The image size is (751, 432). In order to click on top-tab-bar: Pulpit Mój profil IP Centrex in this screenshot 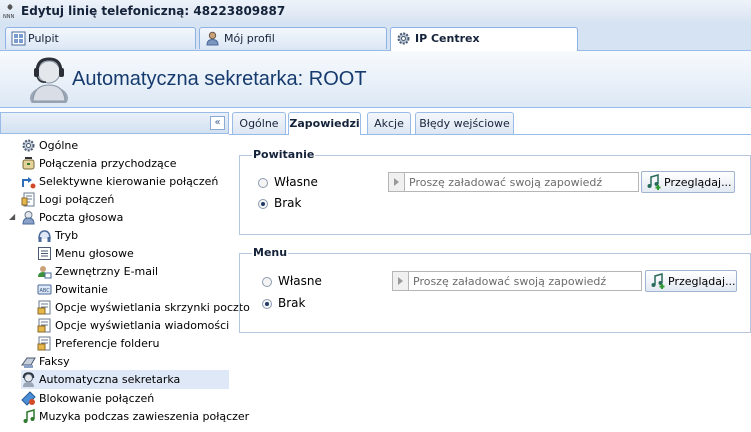, I will do `click(375, 36)`.